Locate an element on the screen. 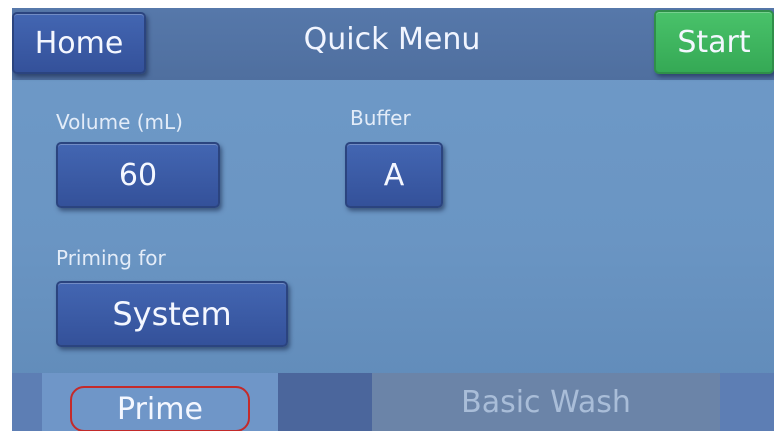 Image resolution: width=774 pixels, height=431 pixels. tab-prime-label: Prime is located at coordinates (160, 408).